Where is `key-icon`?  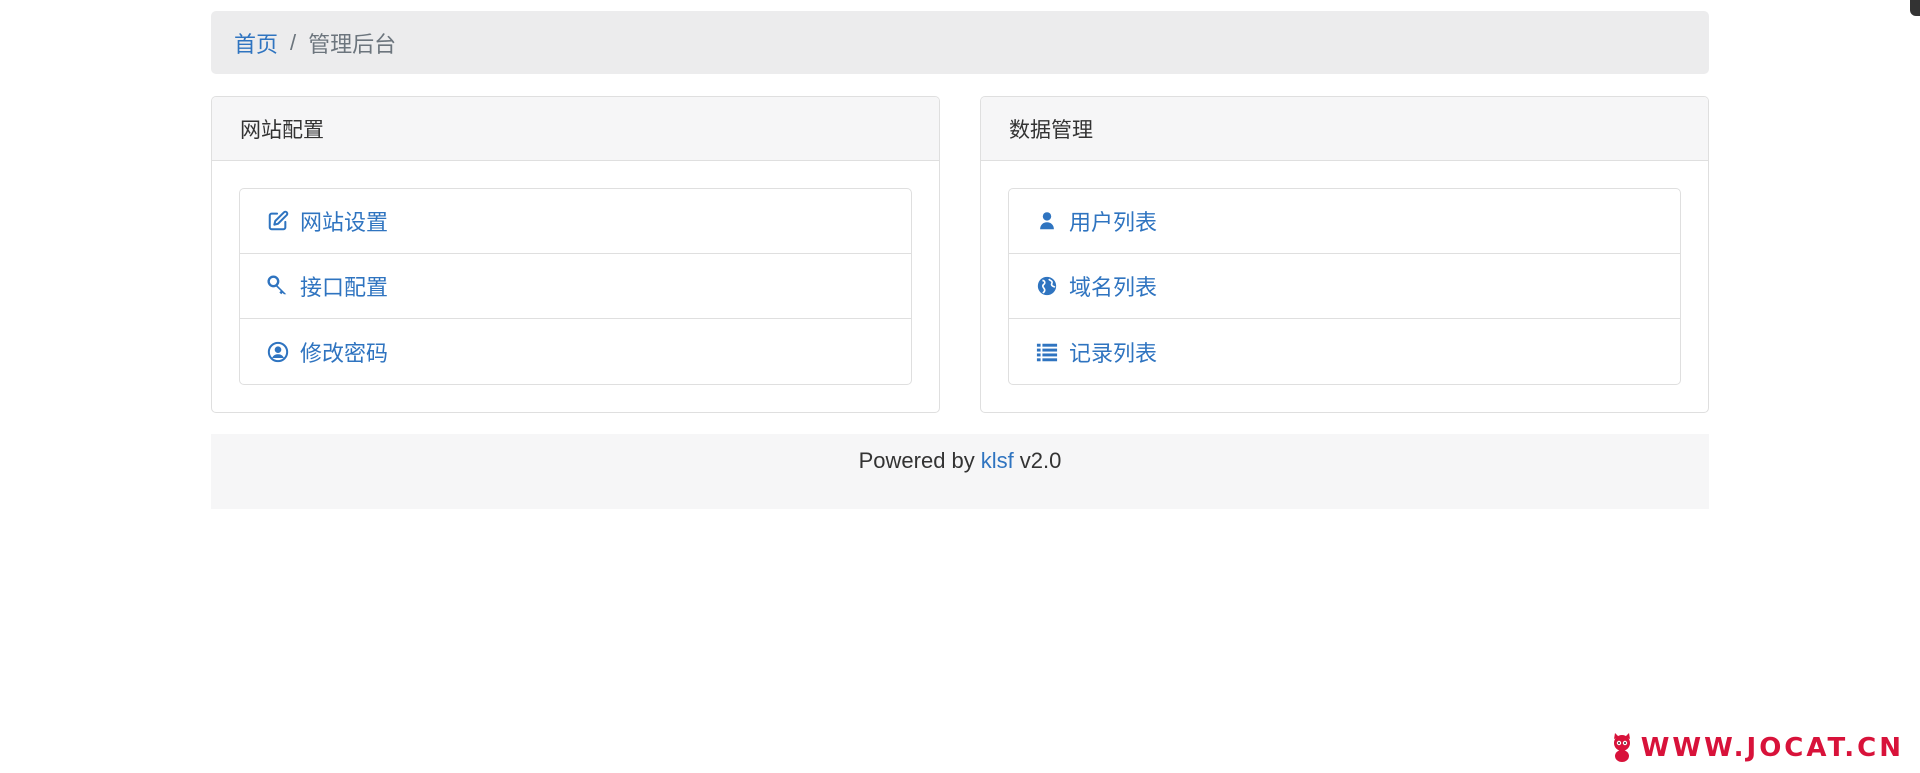 key-icon is located at coordinates (278, 286).